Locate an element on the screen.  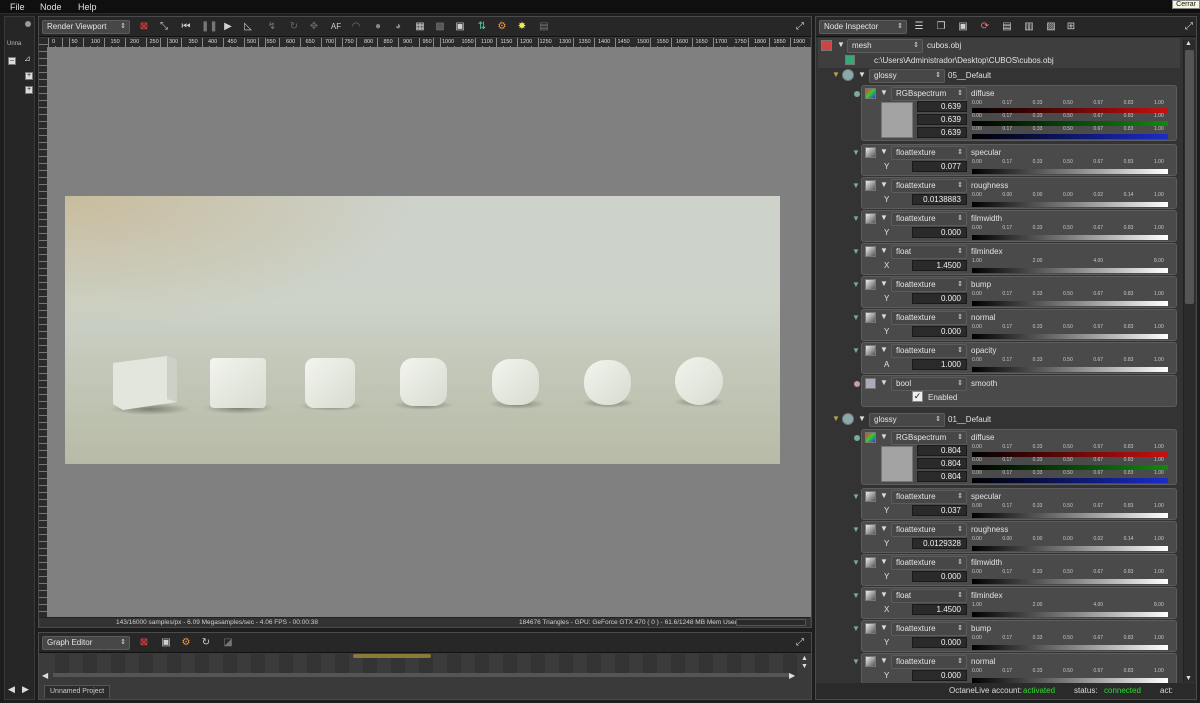
graph-node is located at coordinates (392, 656).